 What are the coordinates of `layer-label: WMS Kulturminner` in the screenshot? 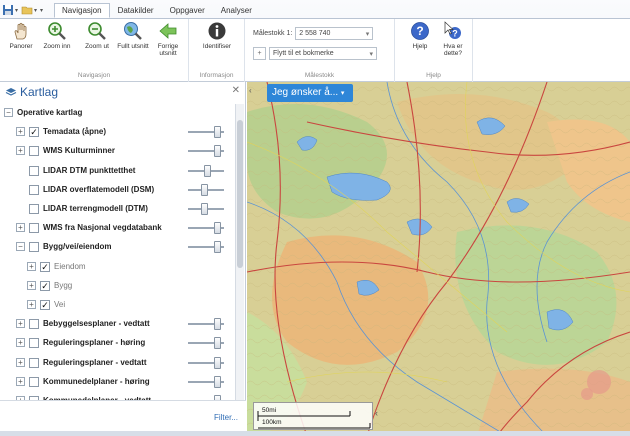 It's located at (79, 150).